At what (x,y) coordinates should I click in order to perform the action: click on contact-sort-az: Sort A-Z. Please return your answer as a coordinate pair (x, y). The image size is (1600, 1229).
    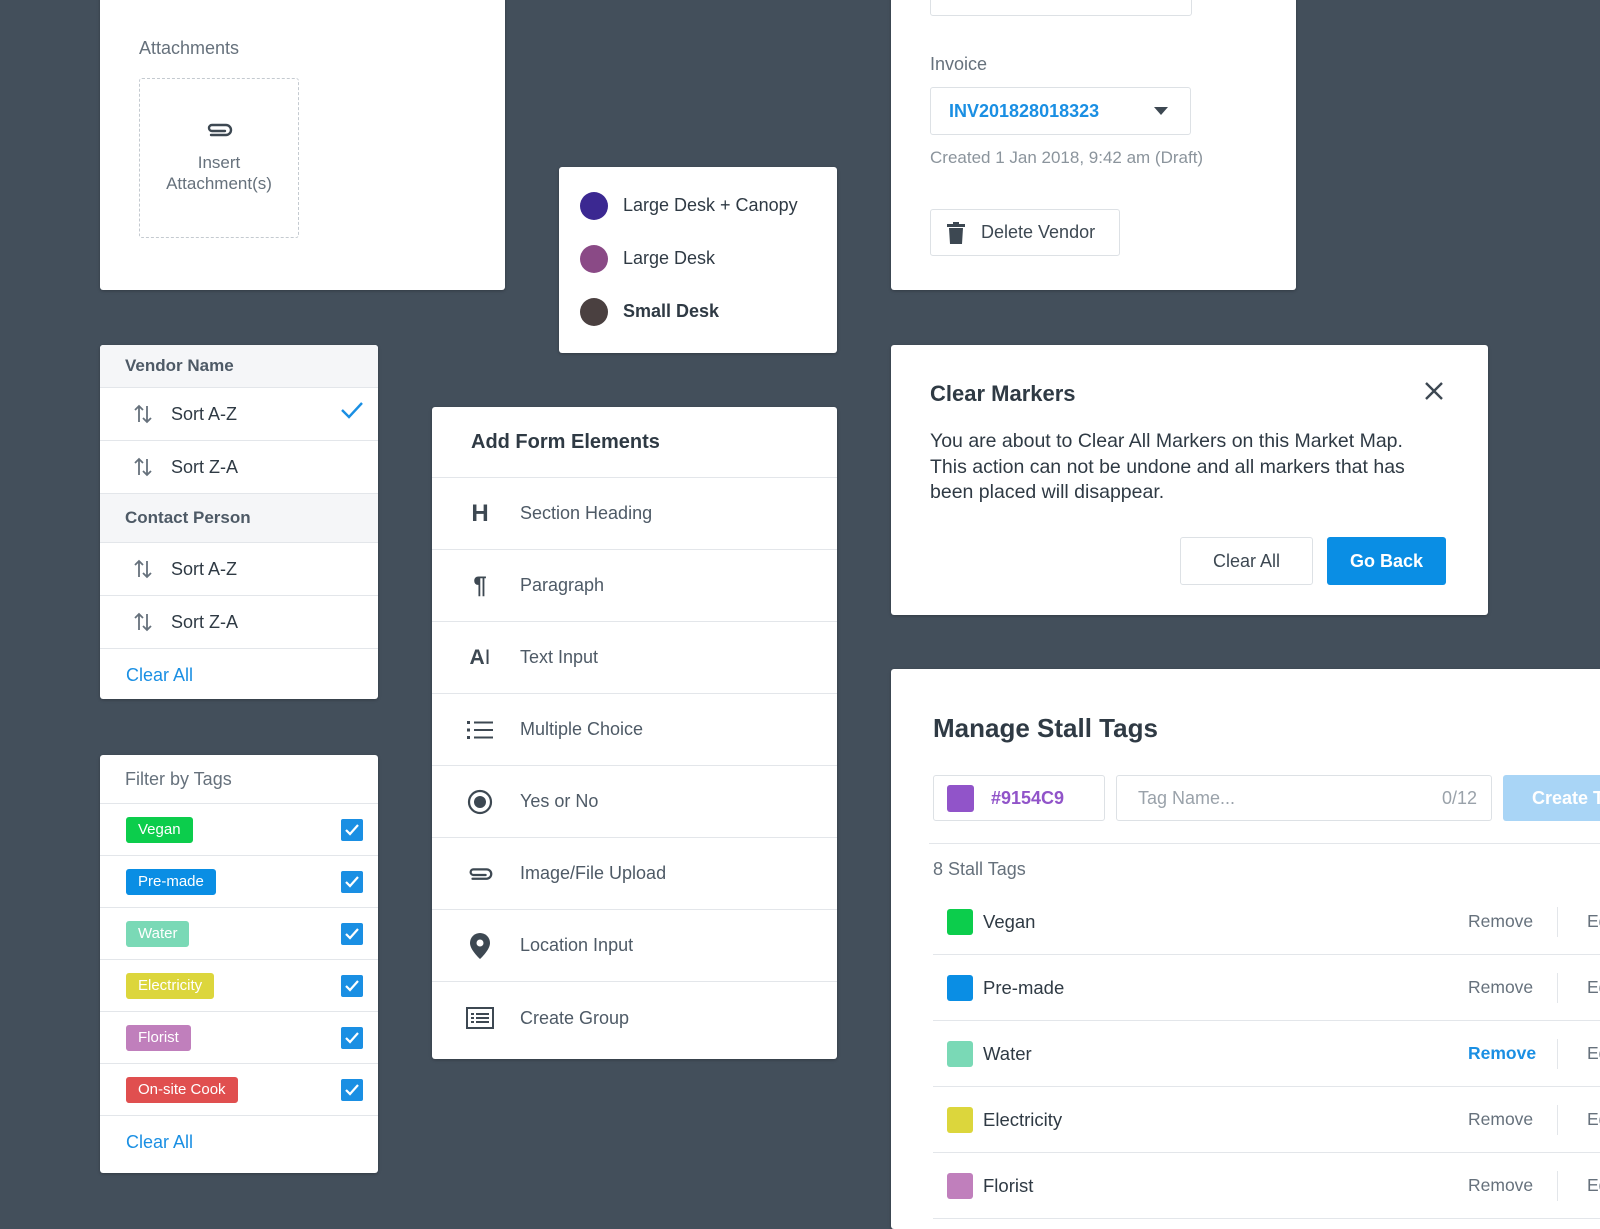
    Looking at the image, I should click on (239, 569).